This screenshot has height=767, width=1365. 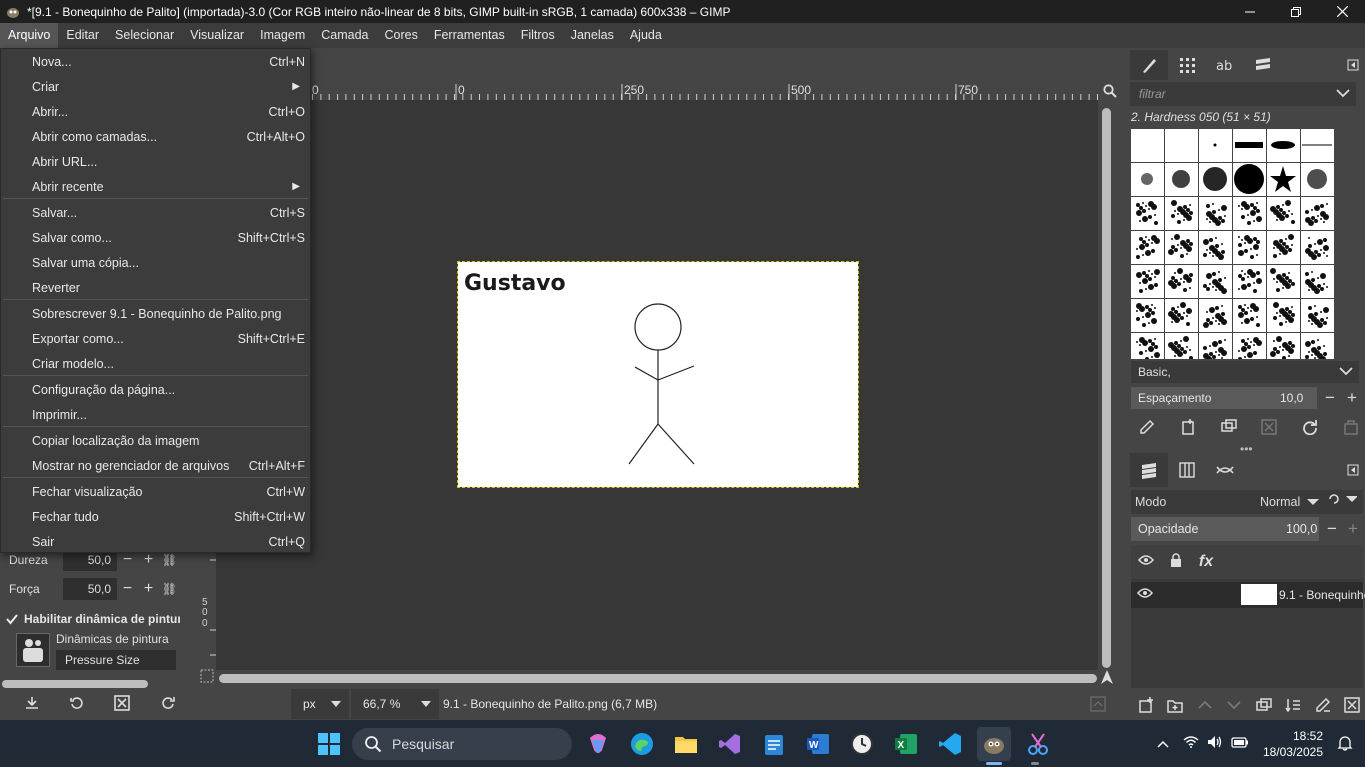 What do you see at coordinates (1310, 427) in the screenshot?
I see `refresh-brushes-icon` at bounding box center [1310, 427].